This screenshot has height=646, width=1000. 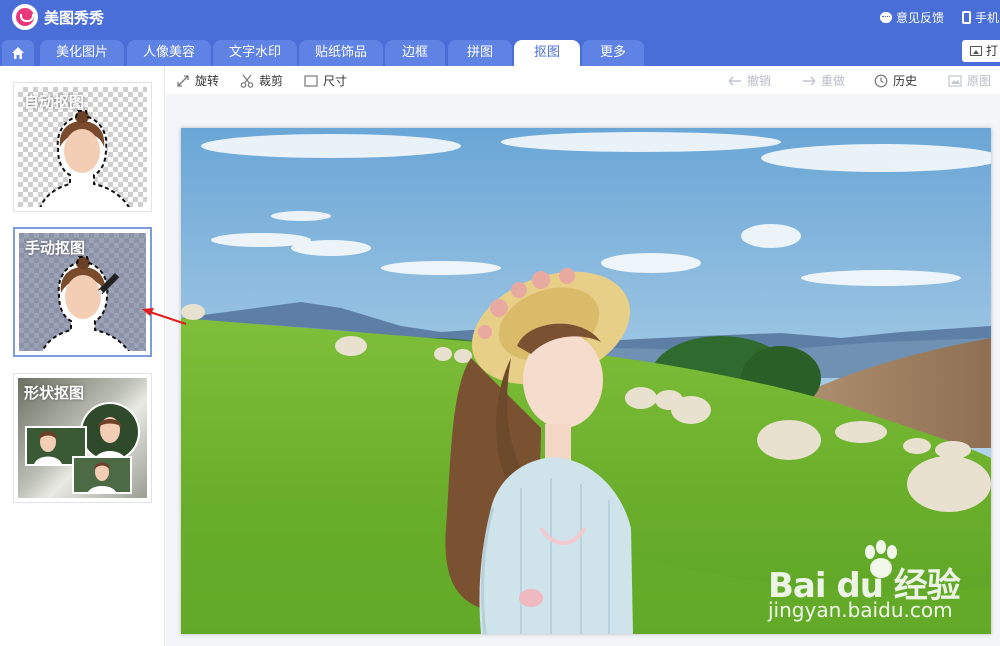 I want to click on size-button: 尺寸, so click(x=325, y=80).